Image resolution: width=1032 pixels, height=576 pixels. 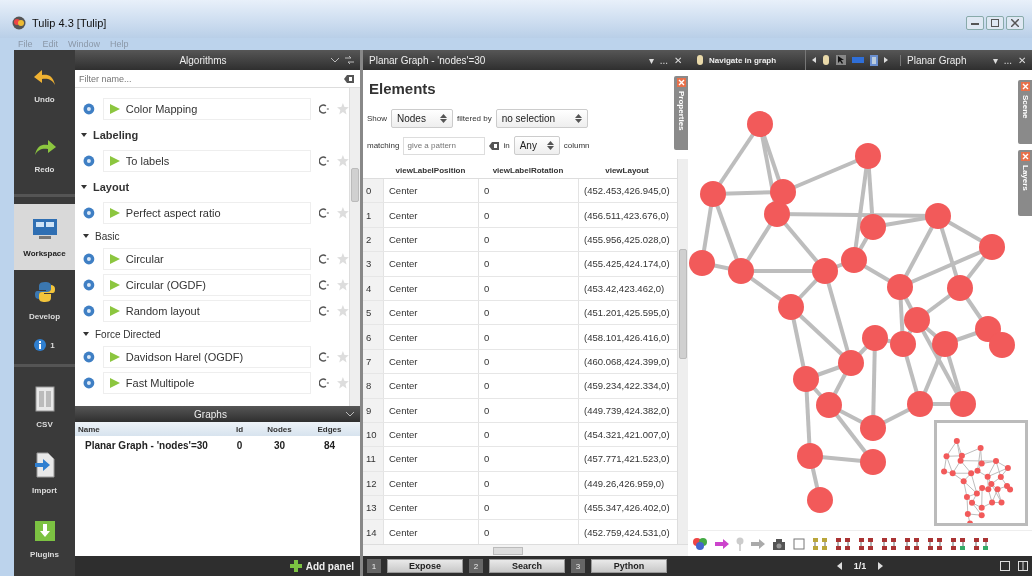 I want to click on category-label: Labeling, so click(x=116, y=135).